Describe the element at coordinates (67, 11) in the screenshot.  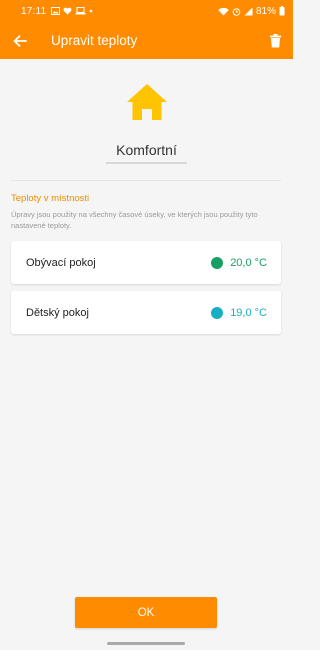
I see `heart-icon` at that location.